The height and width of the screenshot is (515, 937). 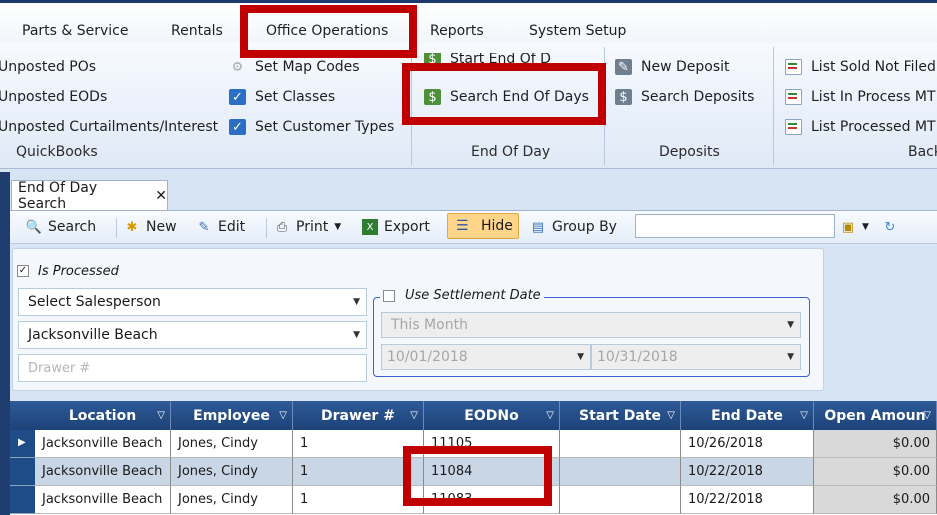 I want to click on printer-icon: ⎙, so click(x=282, y=227).